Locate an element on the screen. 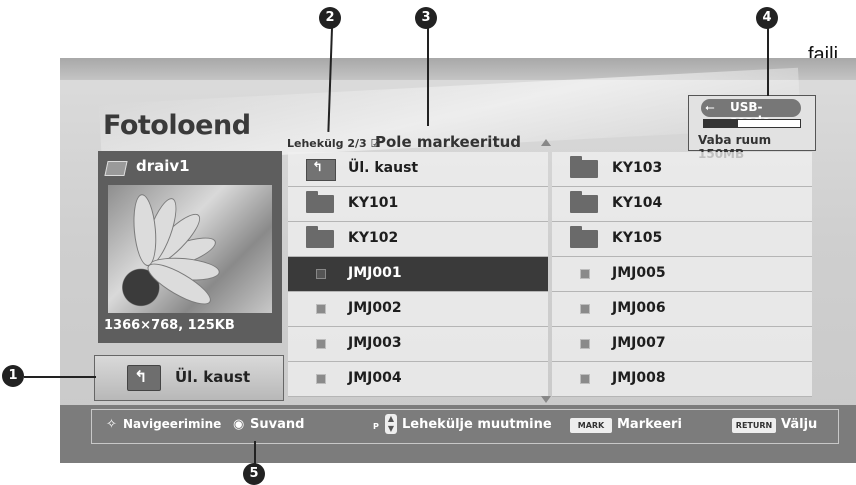 The width and height of the screenshot is (856, 485). callout-1: 1 is located at coordinates (13, 376).